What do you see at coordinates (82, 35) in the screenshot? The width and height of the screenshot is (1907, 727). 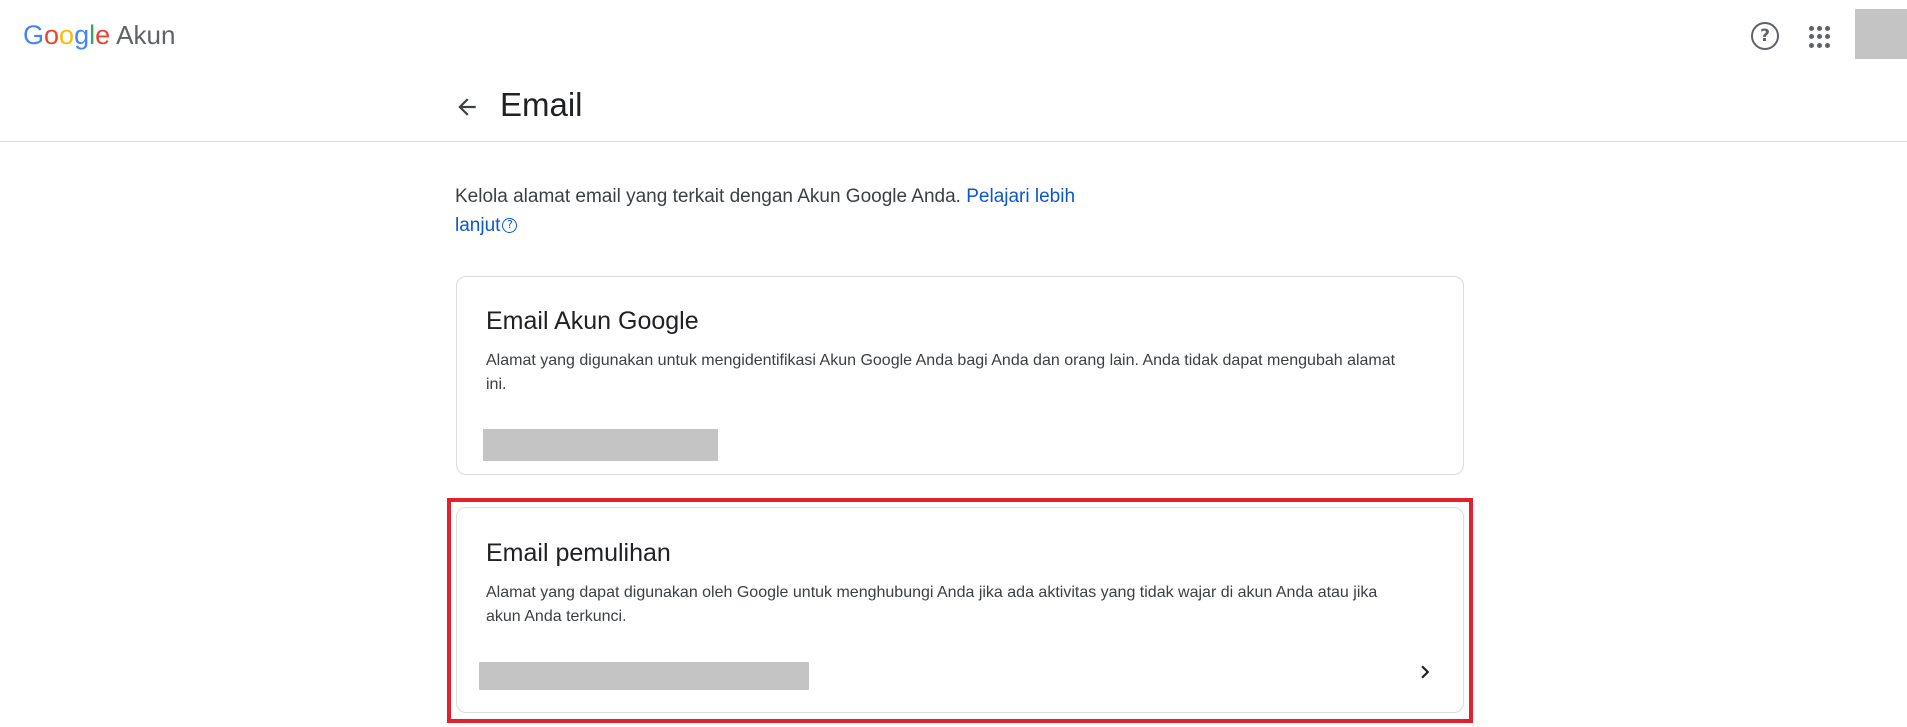 I see `logo-letter: g` at bounding box center [82, 35].